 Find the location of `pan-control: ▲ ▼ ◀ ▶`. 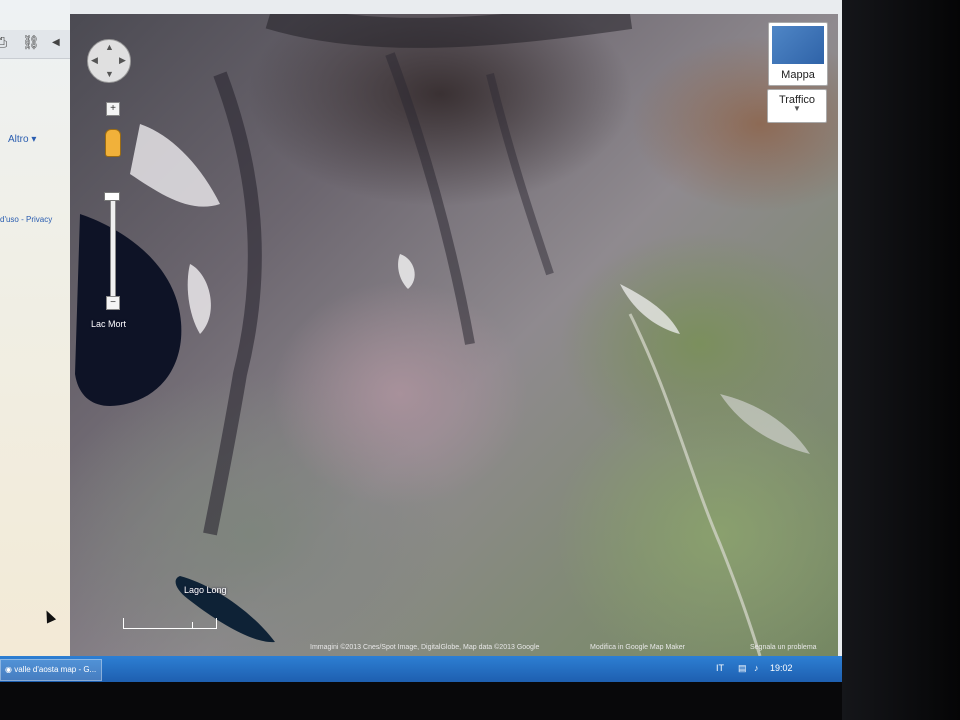

pan-control: ▲ ▼ ◀ ▶ is located at coordinates (109, 61).